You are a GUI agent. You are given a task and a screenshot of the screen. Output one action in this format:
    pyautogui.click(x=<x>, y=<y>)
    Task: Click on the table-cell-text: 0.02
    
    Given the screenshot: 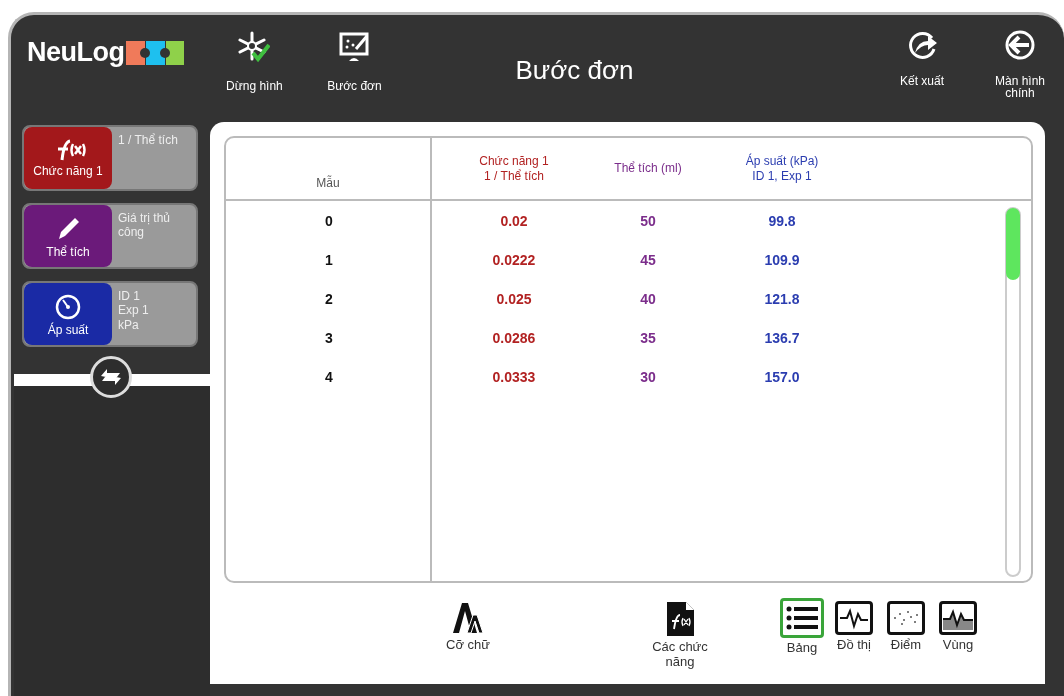 What is the action you would take?
    pyautogui.click(x=514, y=220)
    